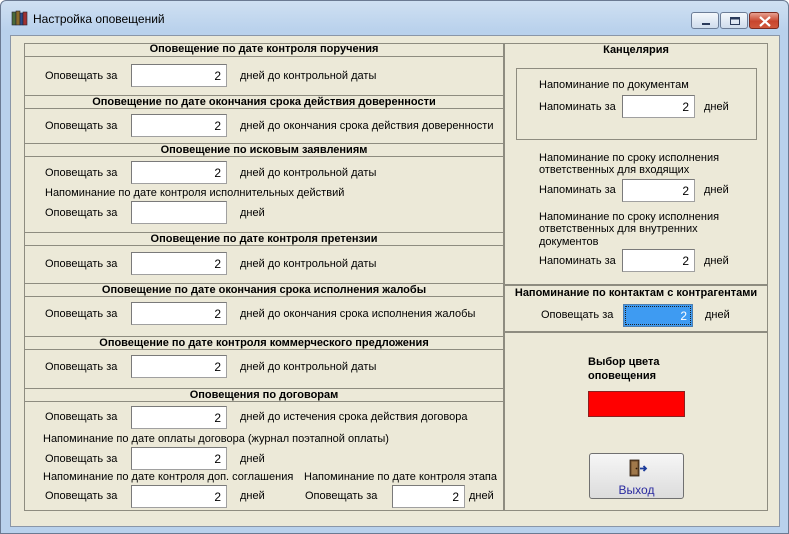  I want to click on stage-input: 2, so click(428, 496).